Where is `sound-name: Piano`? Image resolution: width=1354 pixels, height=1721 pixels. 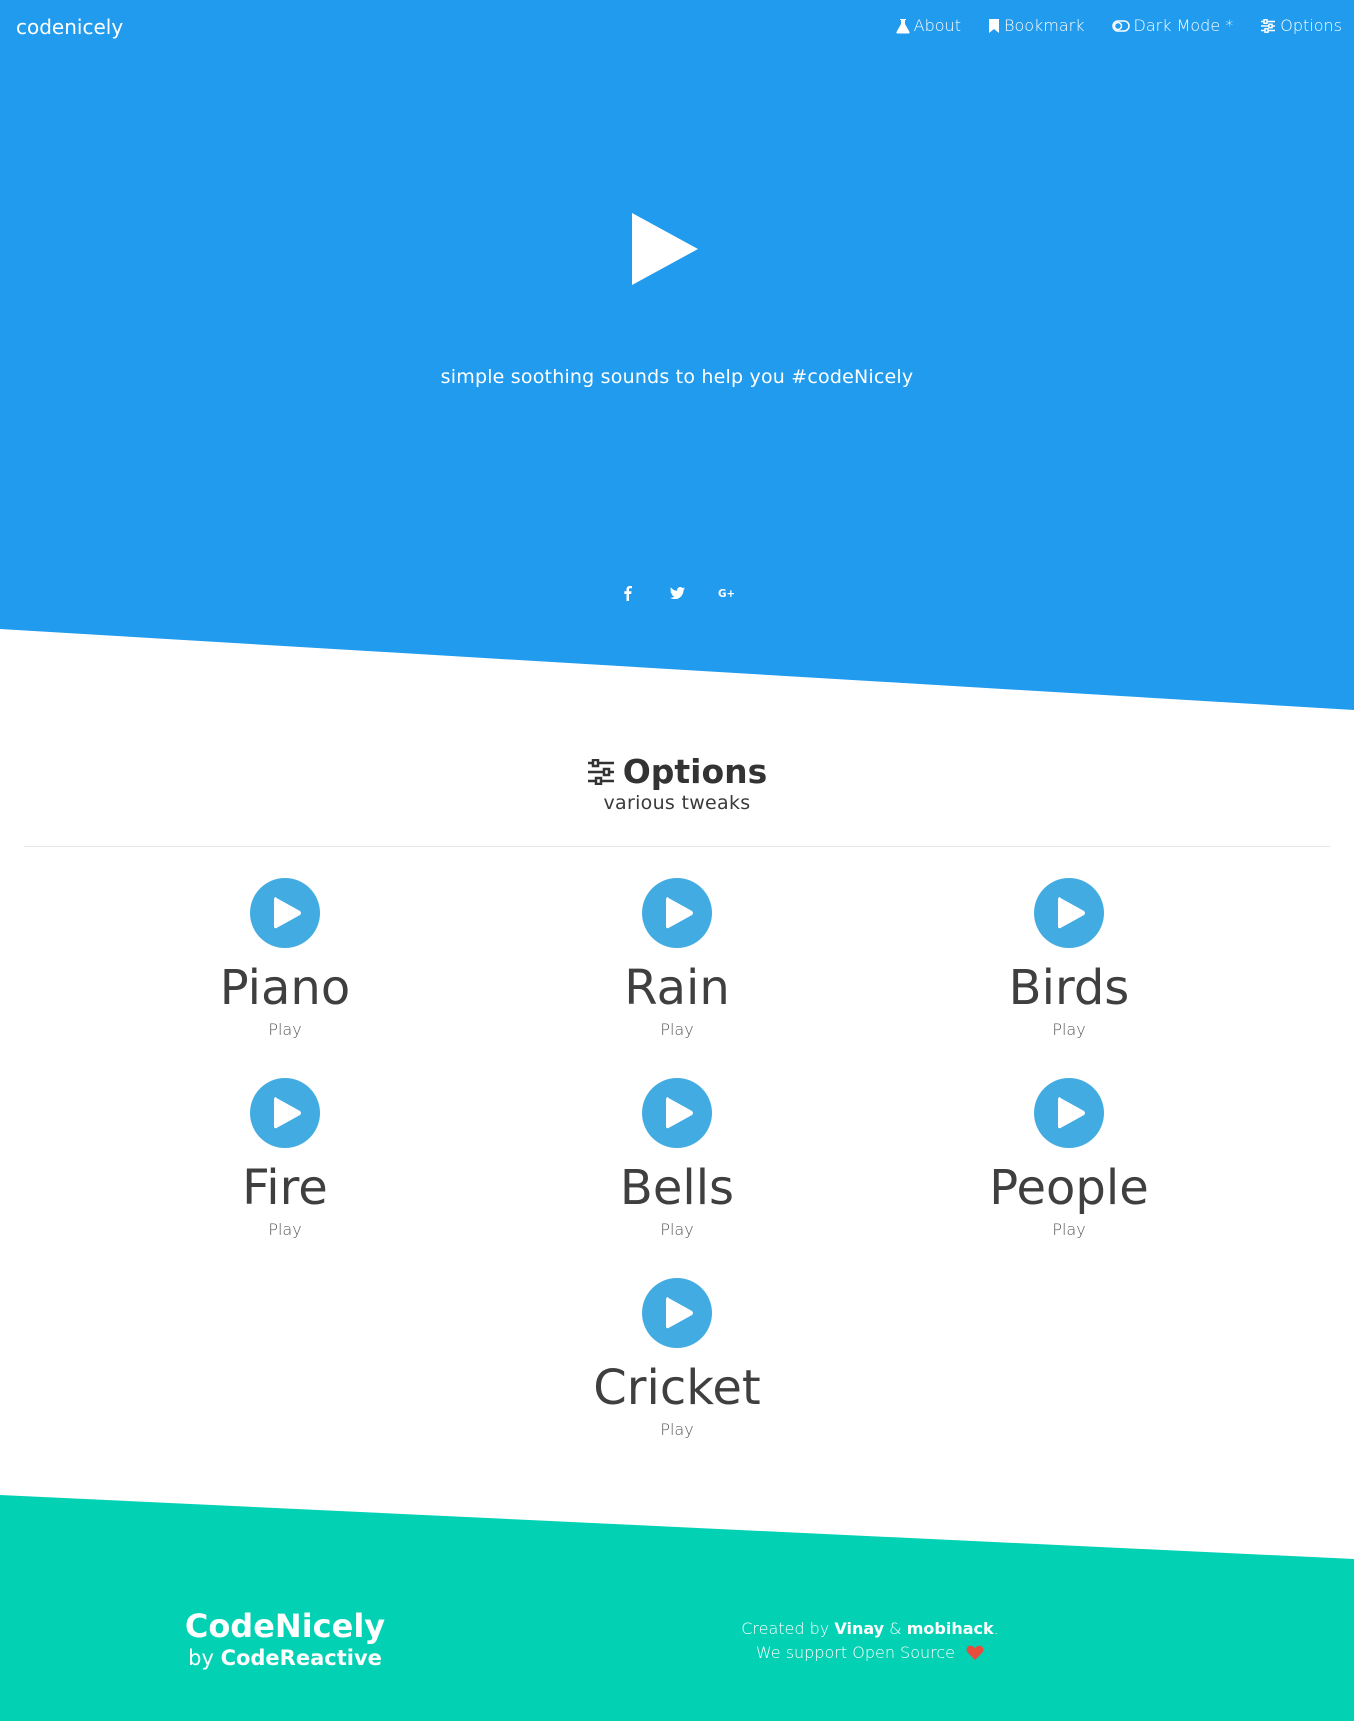
sound-name: Piano is located at coordinates (285, 988).